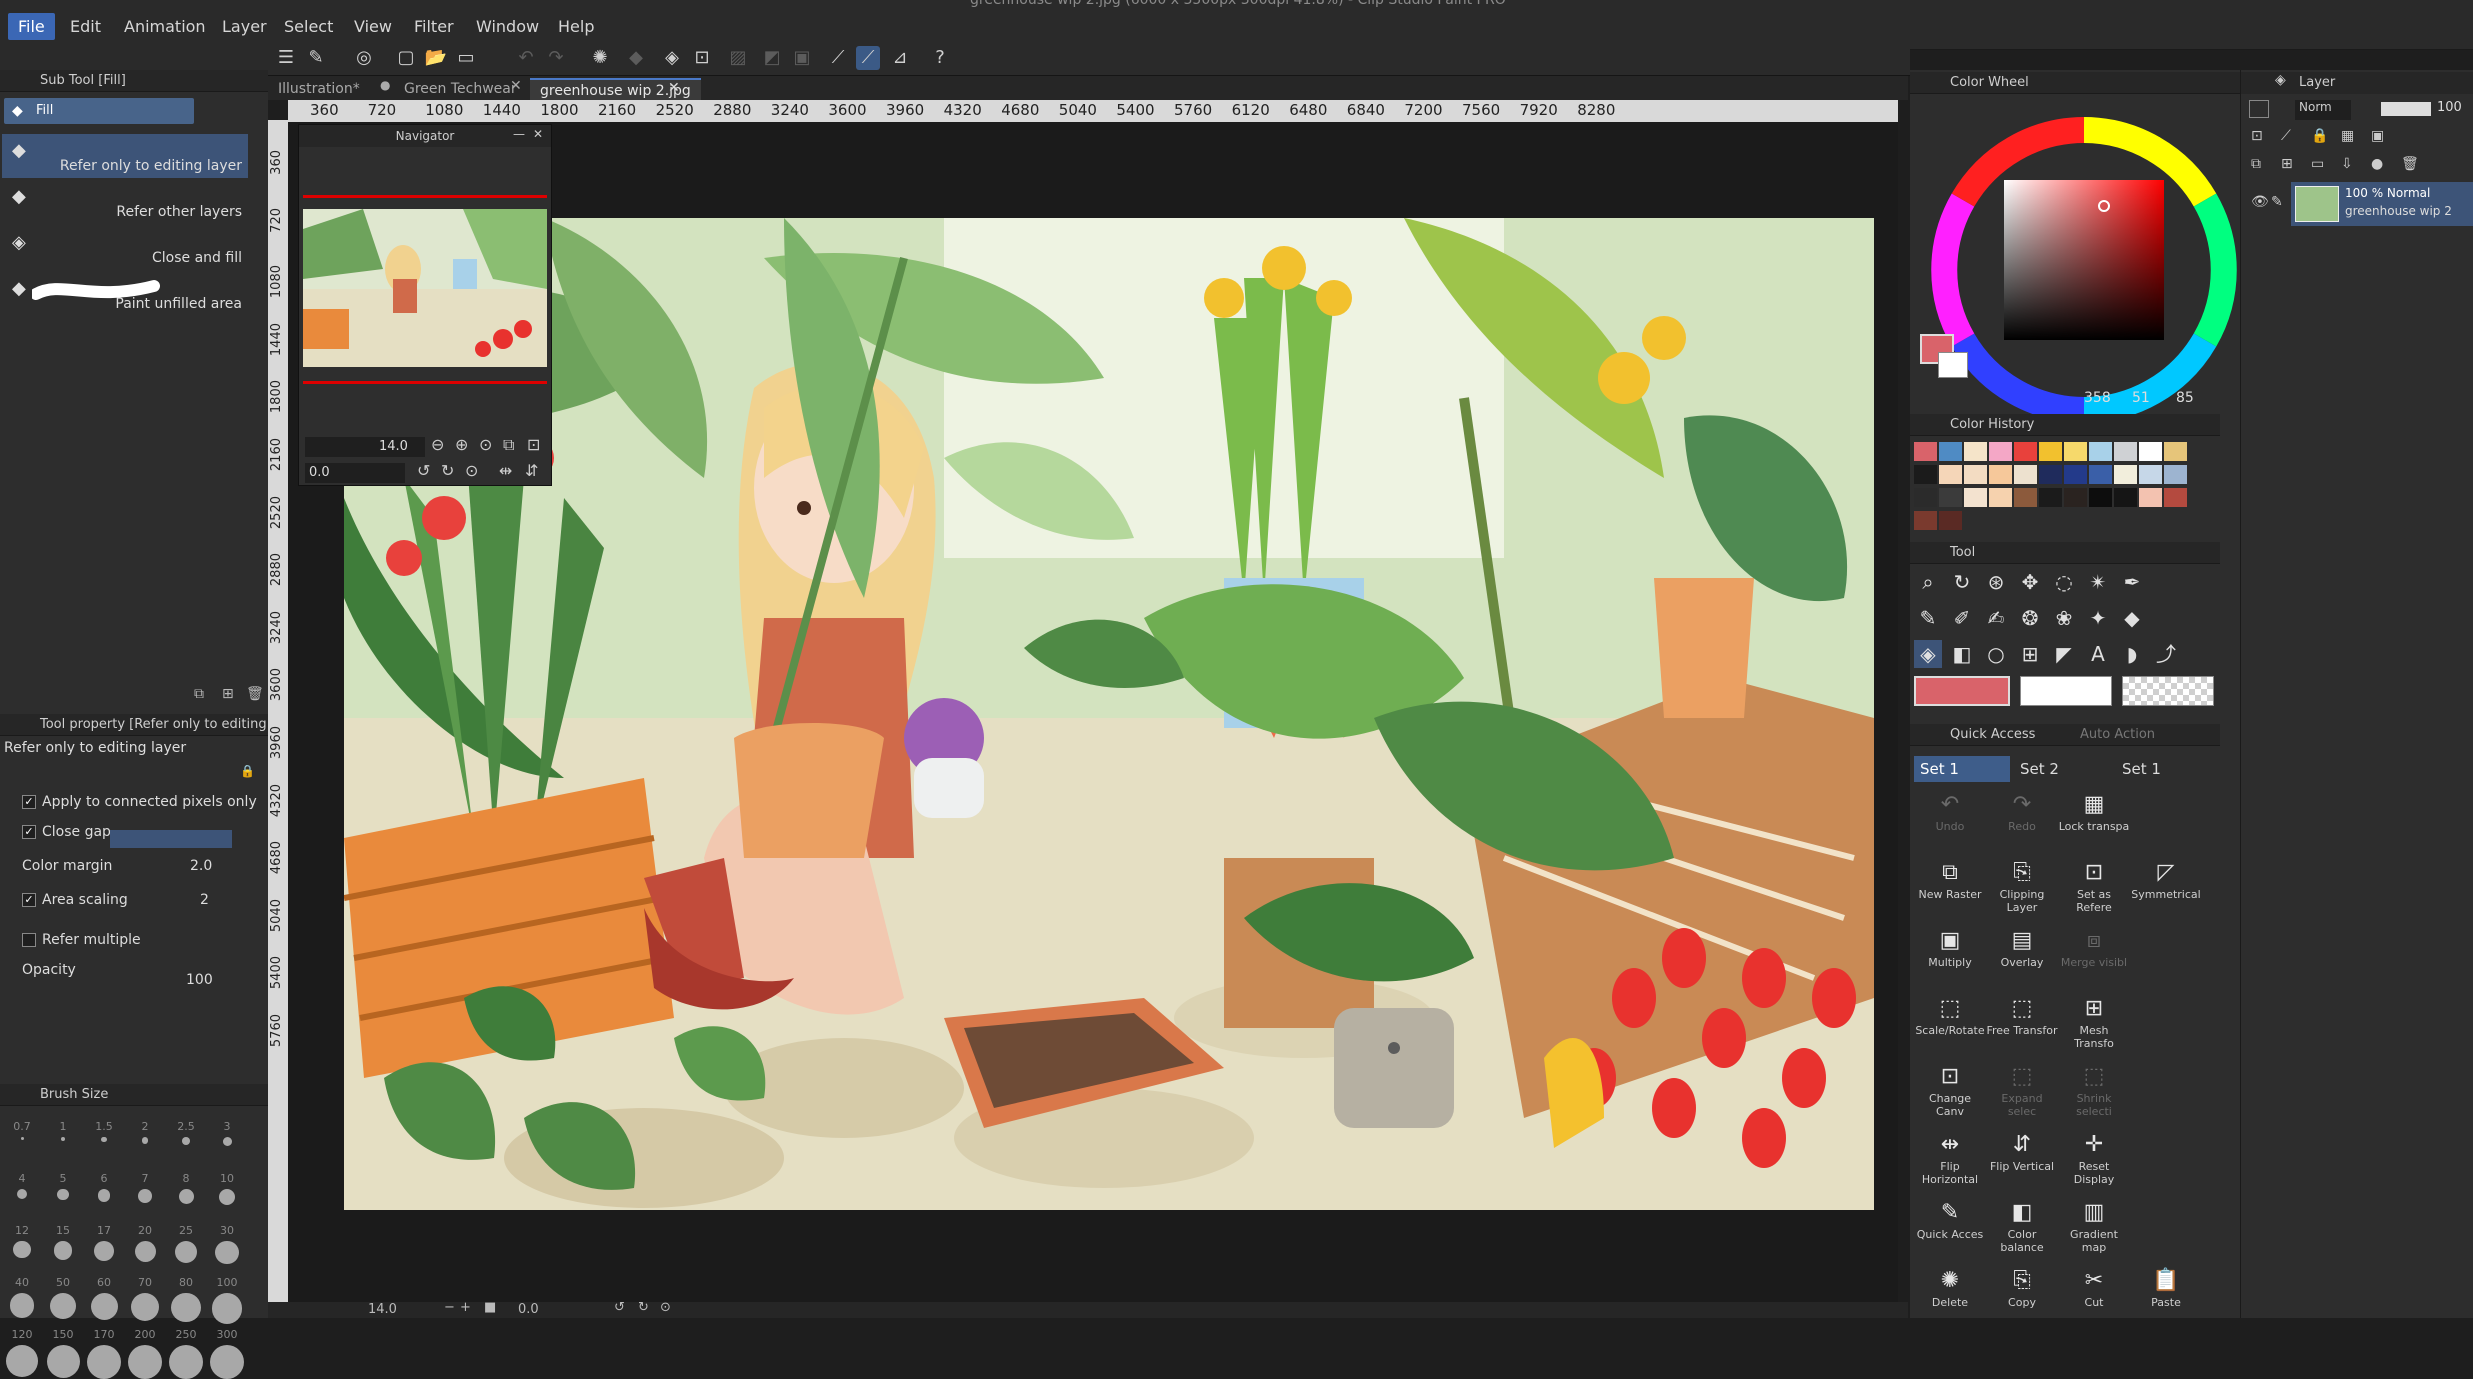  Describe the element at coordinates (2094, 1298) in the screenshot. I see `quick-access-cut: ✂ Cut` at that location.